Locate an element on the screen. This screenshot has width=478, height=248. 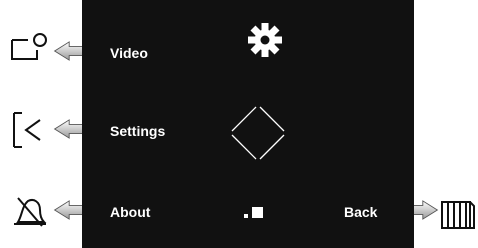
muted-bell-icon is located at coordinates (29, 211).